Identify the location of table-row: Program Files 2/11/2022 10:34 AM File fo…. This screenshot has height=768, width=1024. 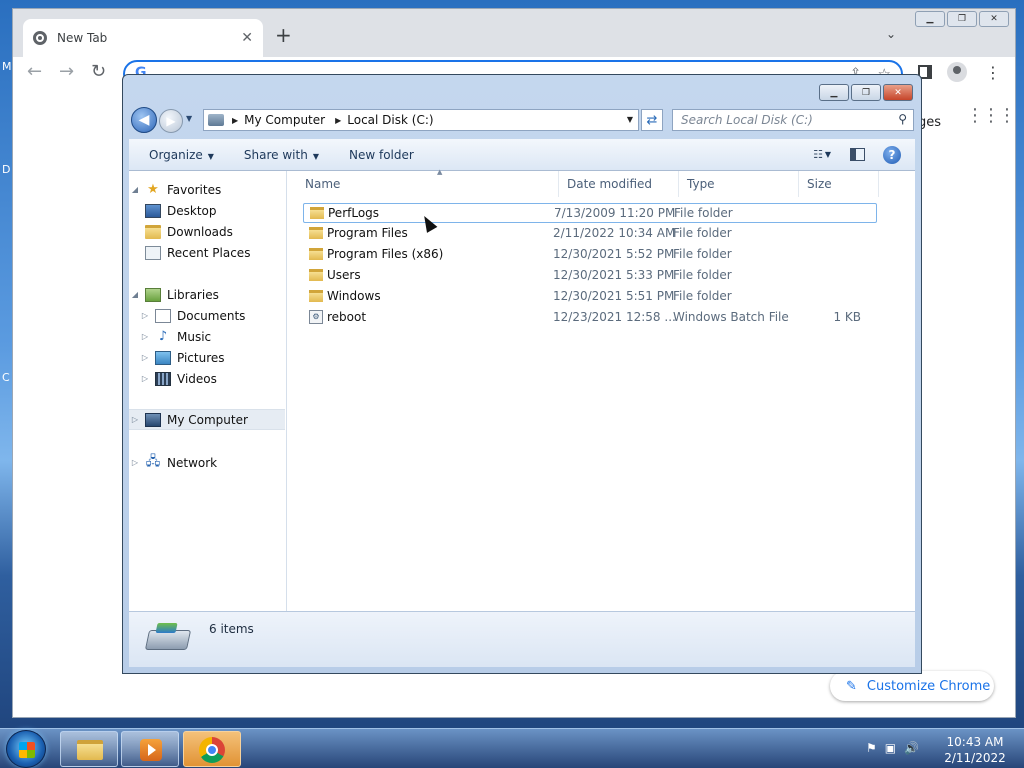
(590, 234).